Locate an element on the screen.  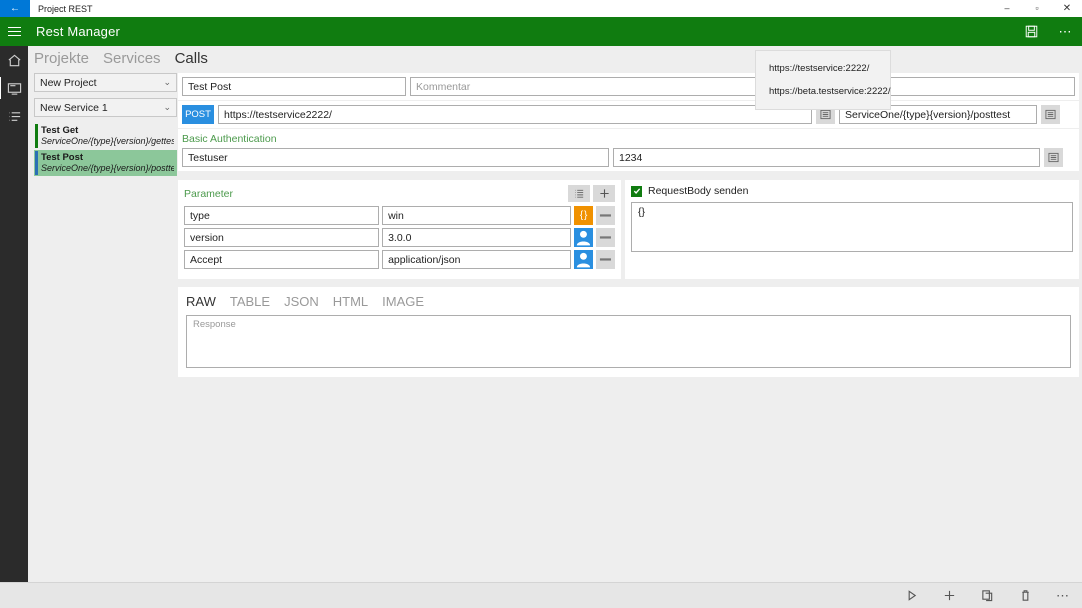
braces-icon: { } is located at coordinates (584, 215).